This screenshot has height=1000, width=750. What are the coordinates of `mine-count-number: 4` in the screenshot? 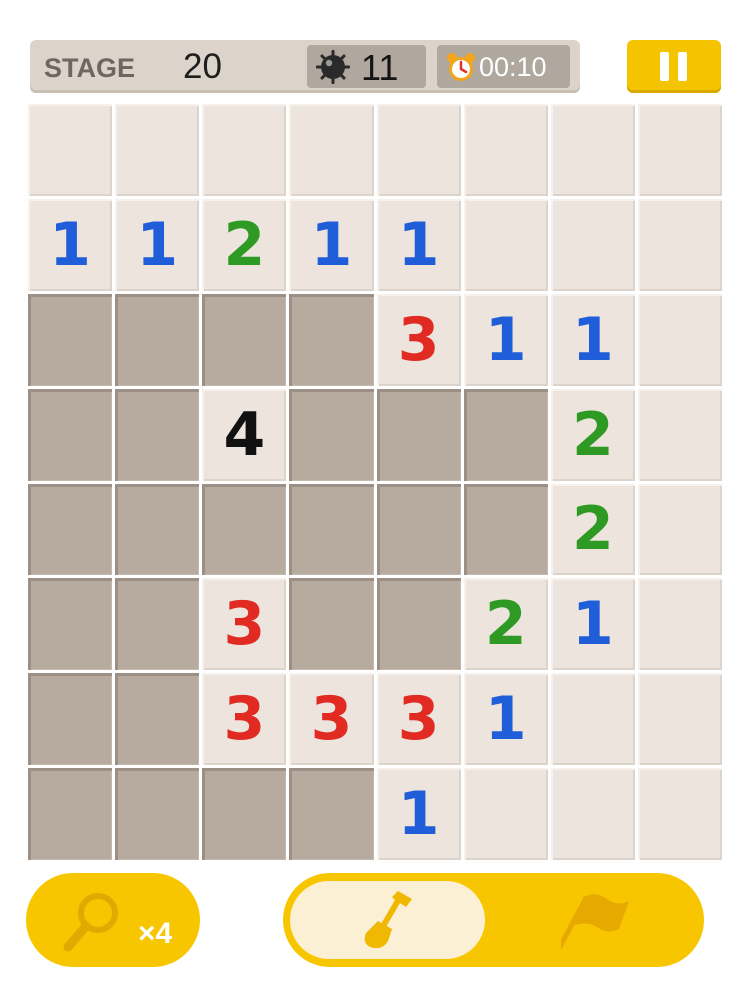 It's located at (244, 434).